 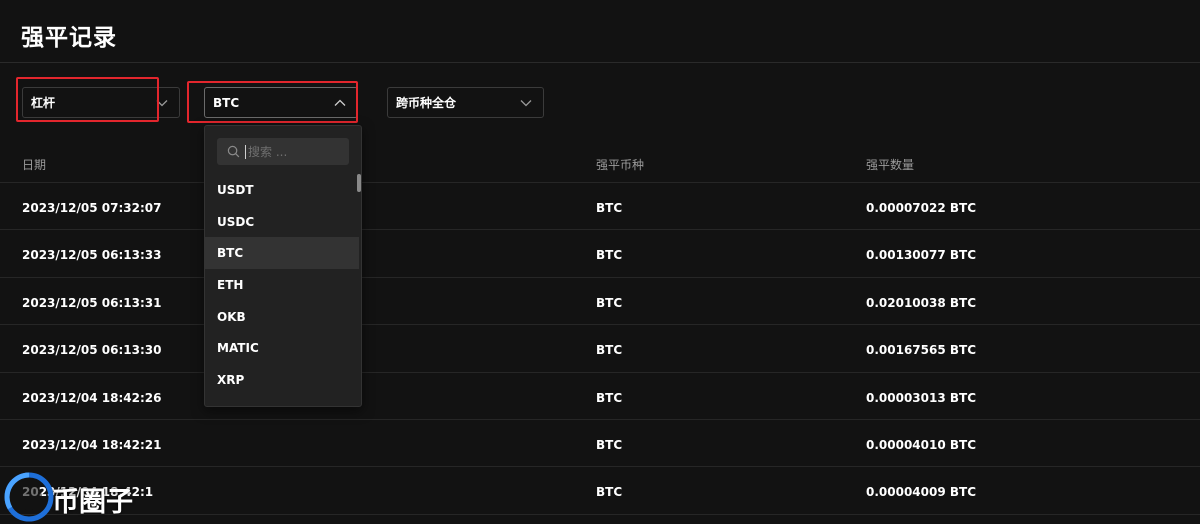 What do you see at coordinates (465, 102) in the screenshot?
I see `cross-margin-select: 跨币种全仓` at bounding box center [465, 102].